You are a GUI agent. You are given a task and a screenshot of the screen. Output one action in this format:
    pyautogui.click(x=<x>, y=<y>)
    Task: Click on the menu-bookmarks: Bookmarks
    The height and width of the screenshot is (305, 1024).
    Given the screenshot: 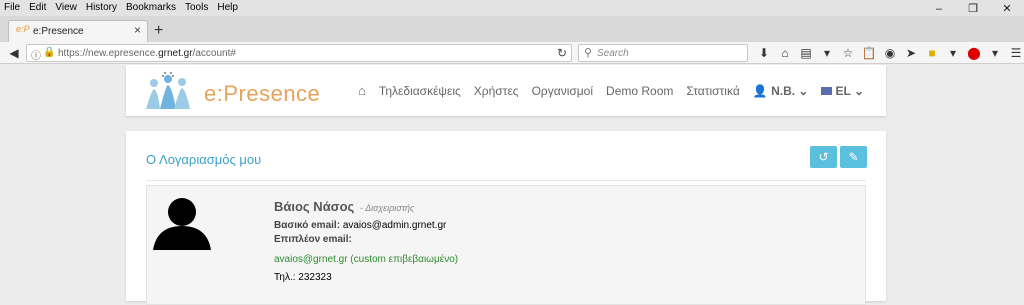 What is the action you would take?
    pyautogui.click(x=151, y=7)
    